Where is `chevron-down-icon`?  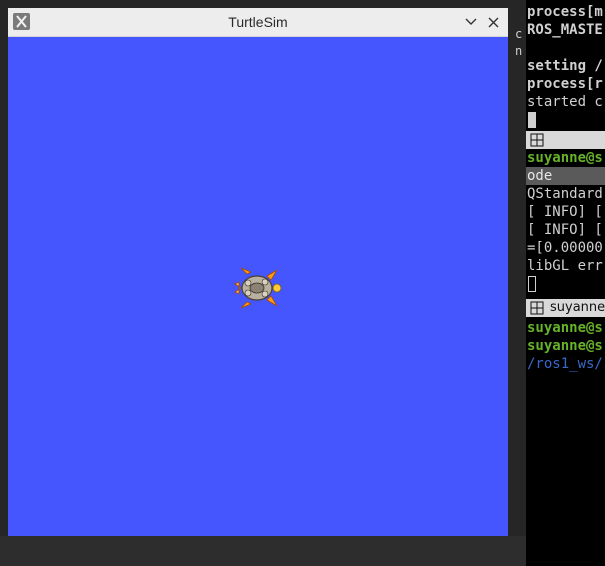
chevron-down-icon is located at coordinates (471, 21).